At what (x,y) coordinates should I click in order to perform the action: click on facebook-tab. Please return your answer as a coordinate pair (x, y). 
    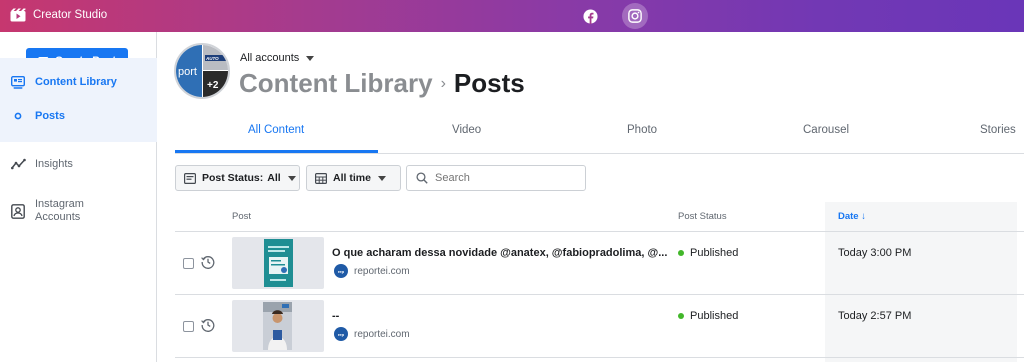
    Looking at the image, I should click on (590, 16).